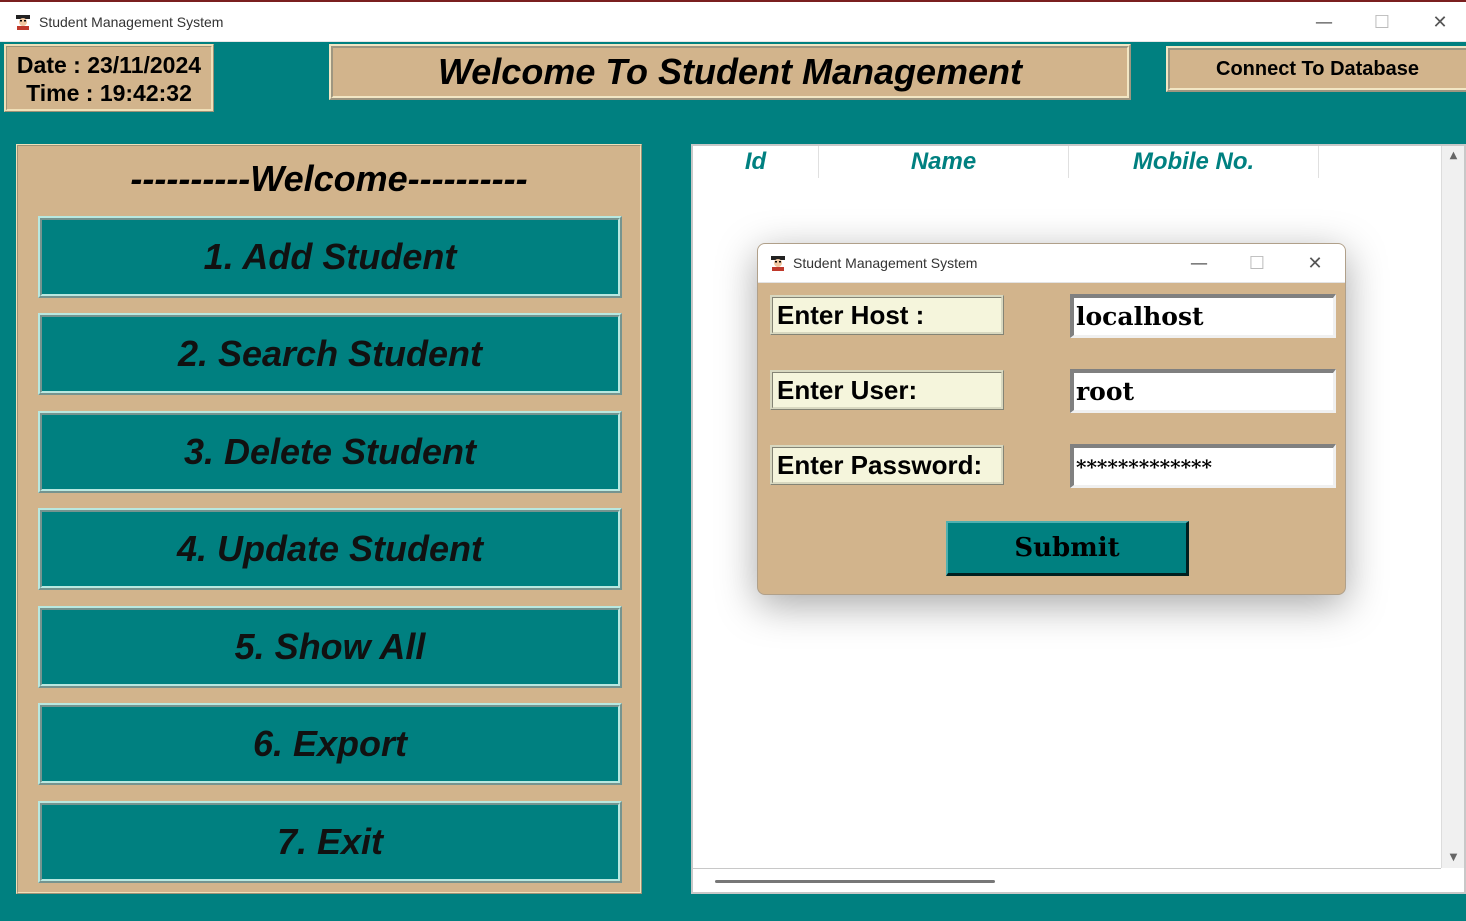 This screenshot has height=921, width=1466. I want to click on time-label: Time : 19:42:32, so click(109, 93).